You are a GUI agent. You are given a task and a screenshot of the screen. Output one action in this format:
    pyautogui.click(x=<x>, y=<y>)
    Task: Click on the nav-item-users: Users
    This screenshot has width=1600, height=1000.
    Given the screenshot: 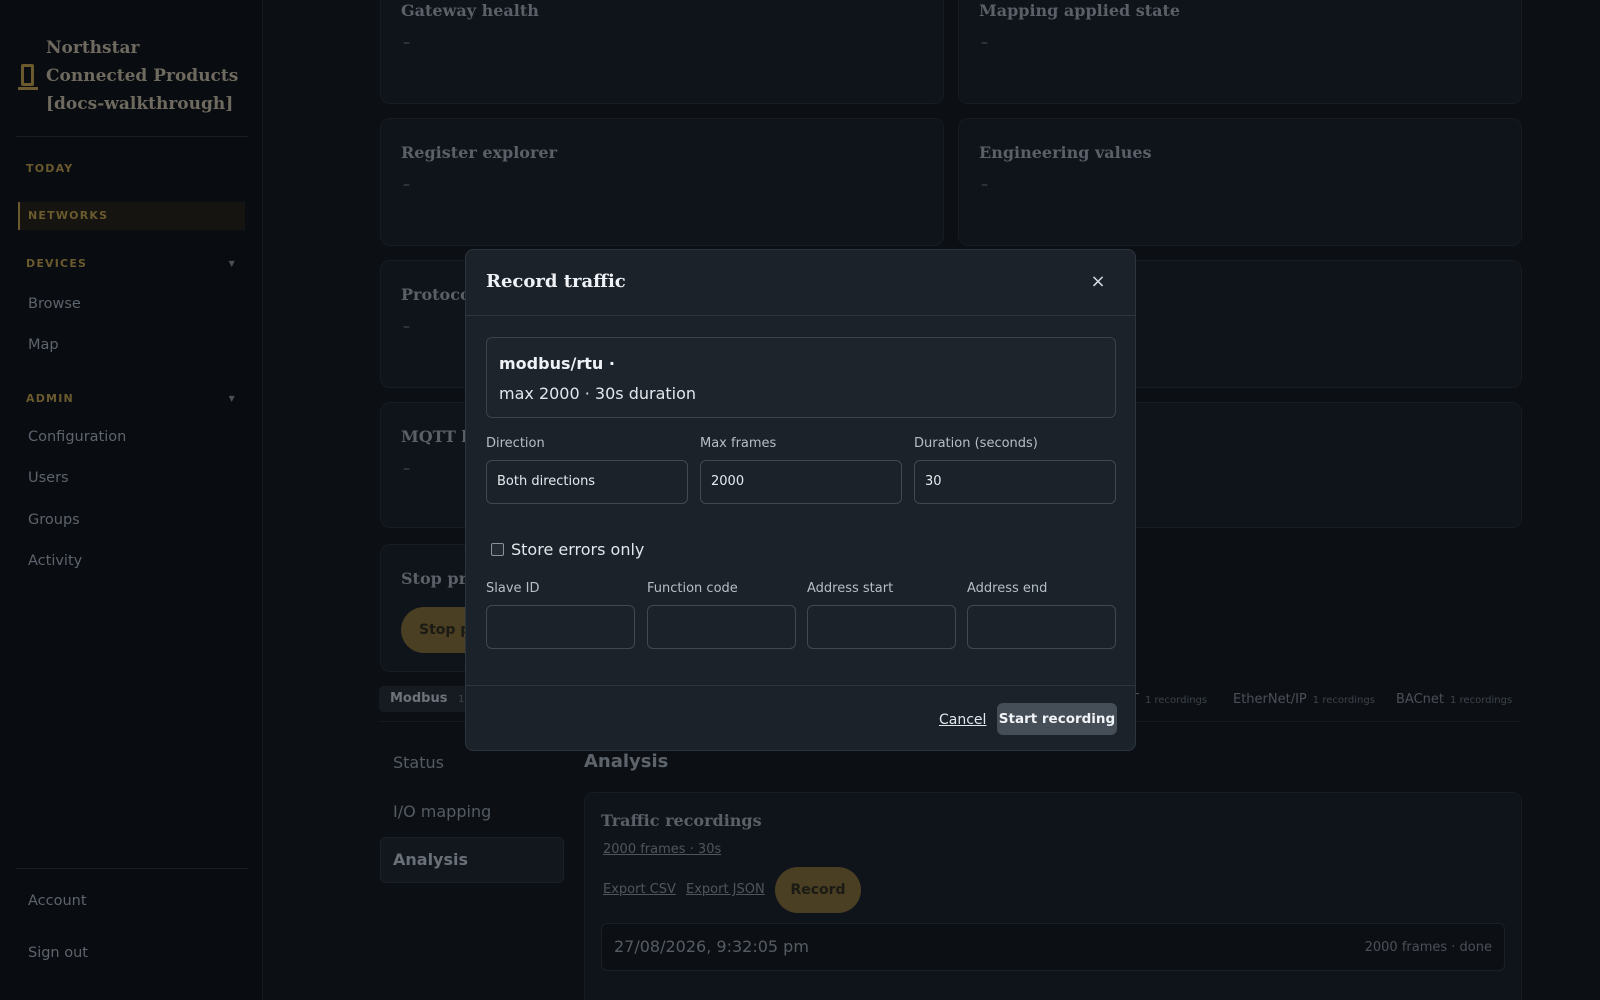 What is the action you would take?
    pyautogui.click(x=48, y=478)
    